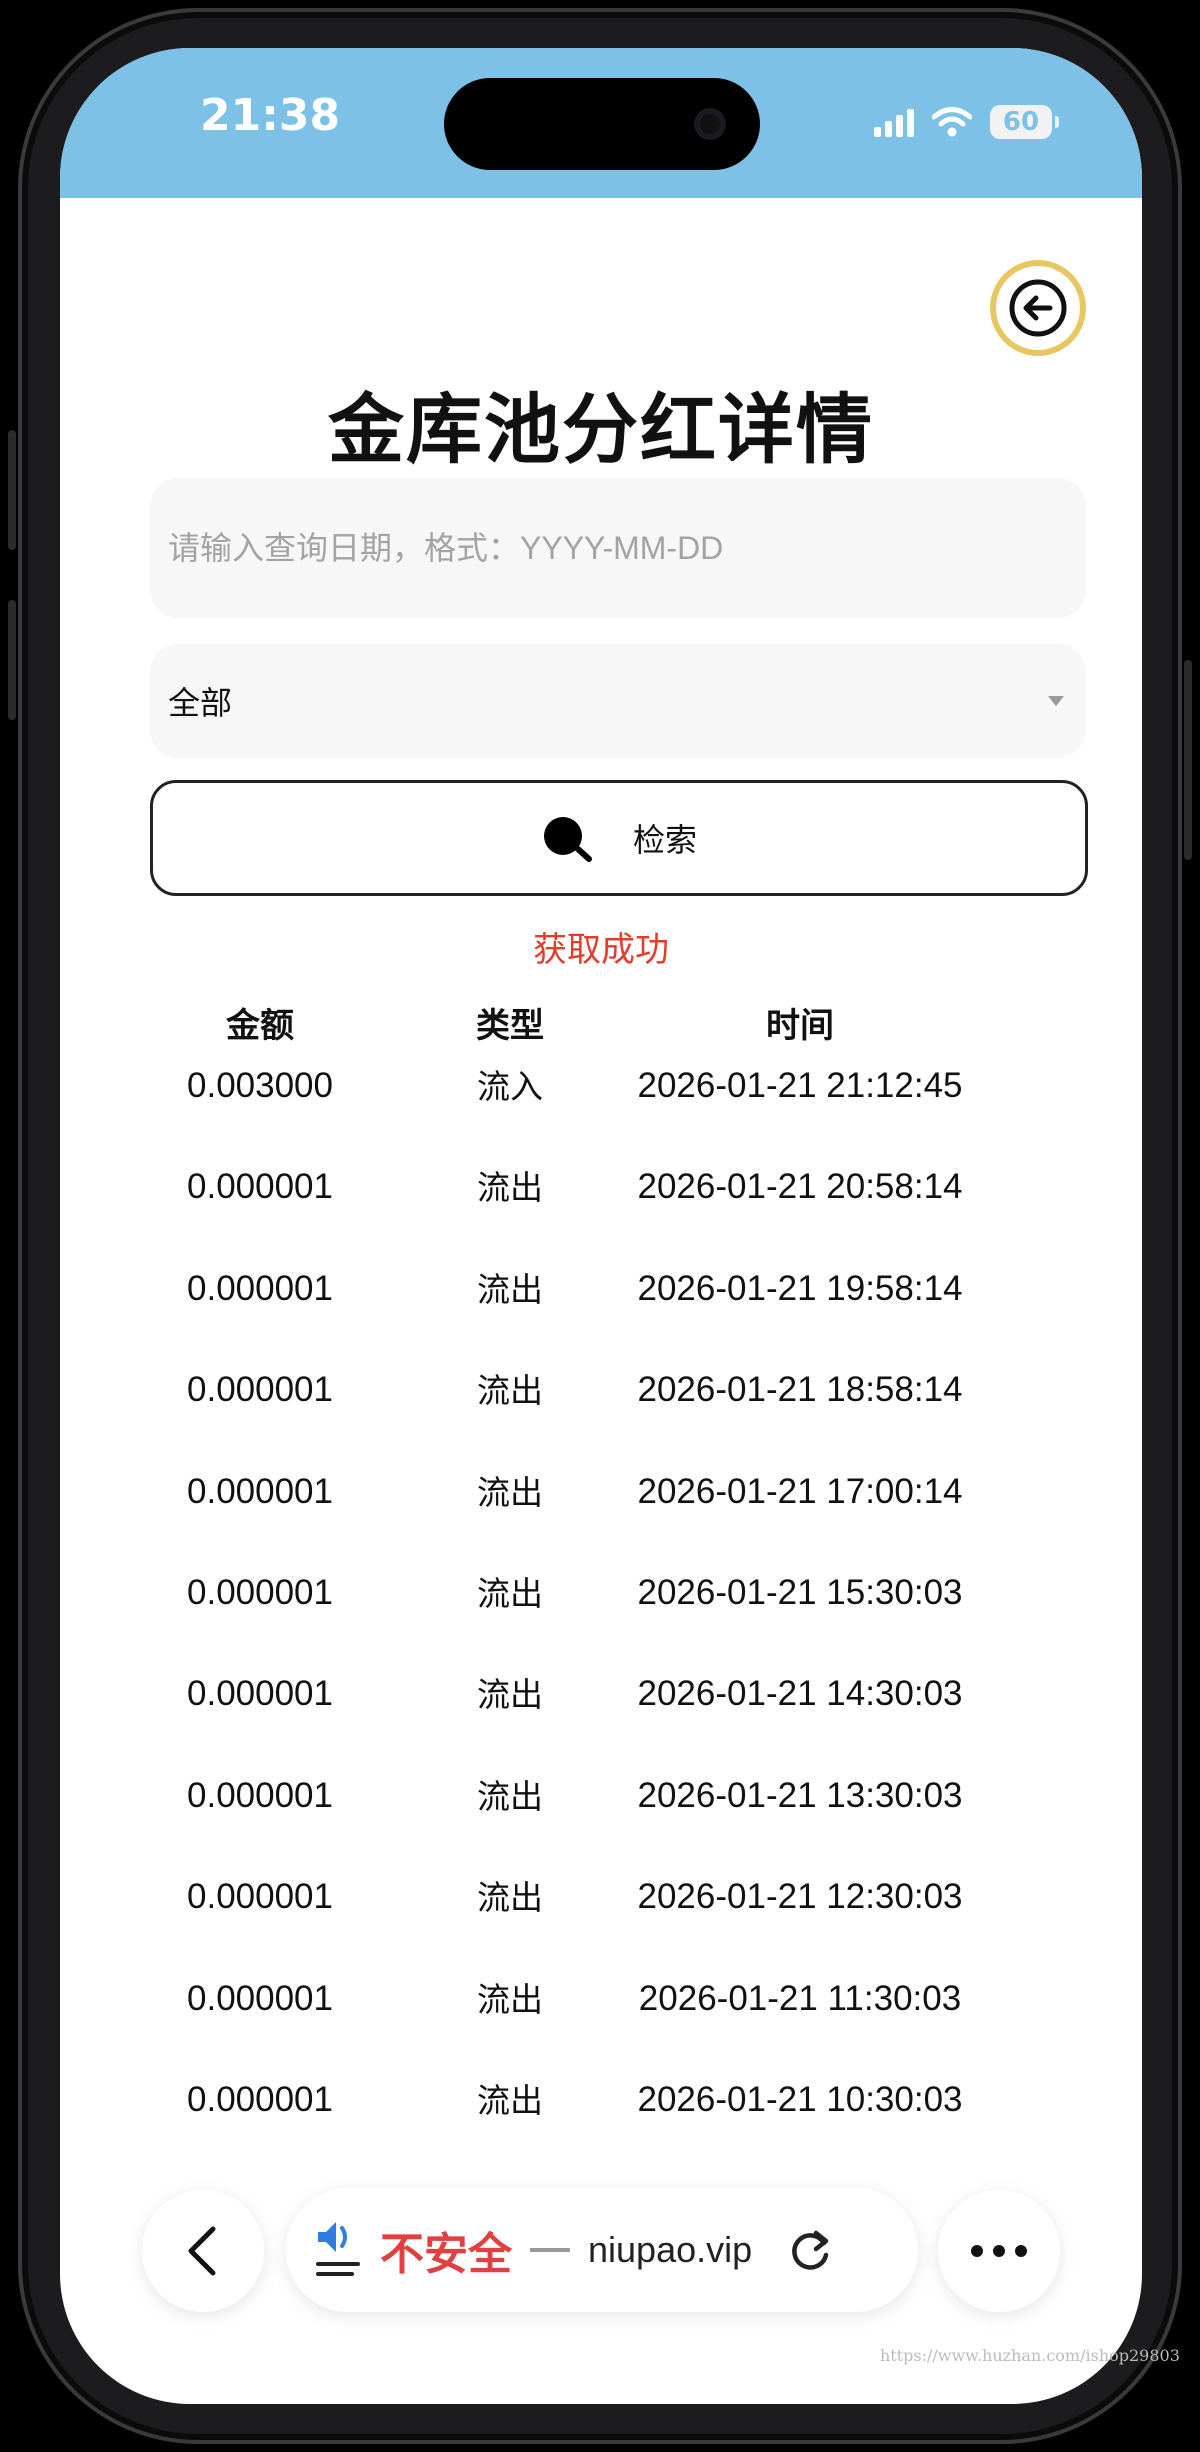  Describe the element at coordinates (338, 2249) in the screenshot. I see `speaker-icon` at that location.